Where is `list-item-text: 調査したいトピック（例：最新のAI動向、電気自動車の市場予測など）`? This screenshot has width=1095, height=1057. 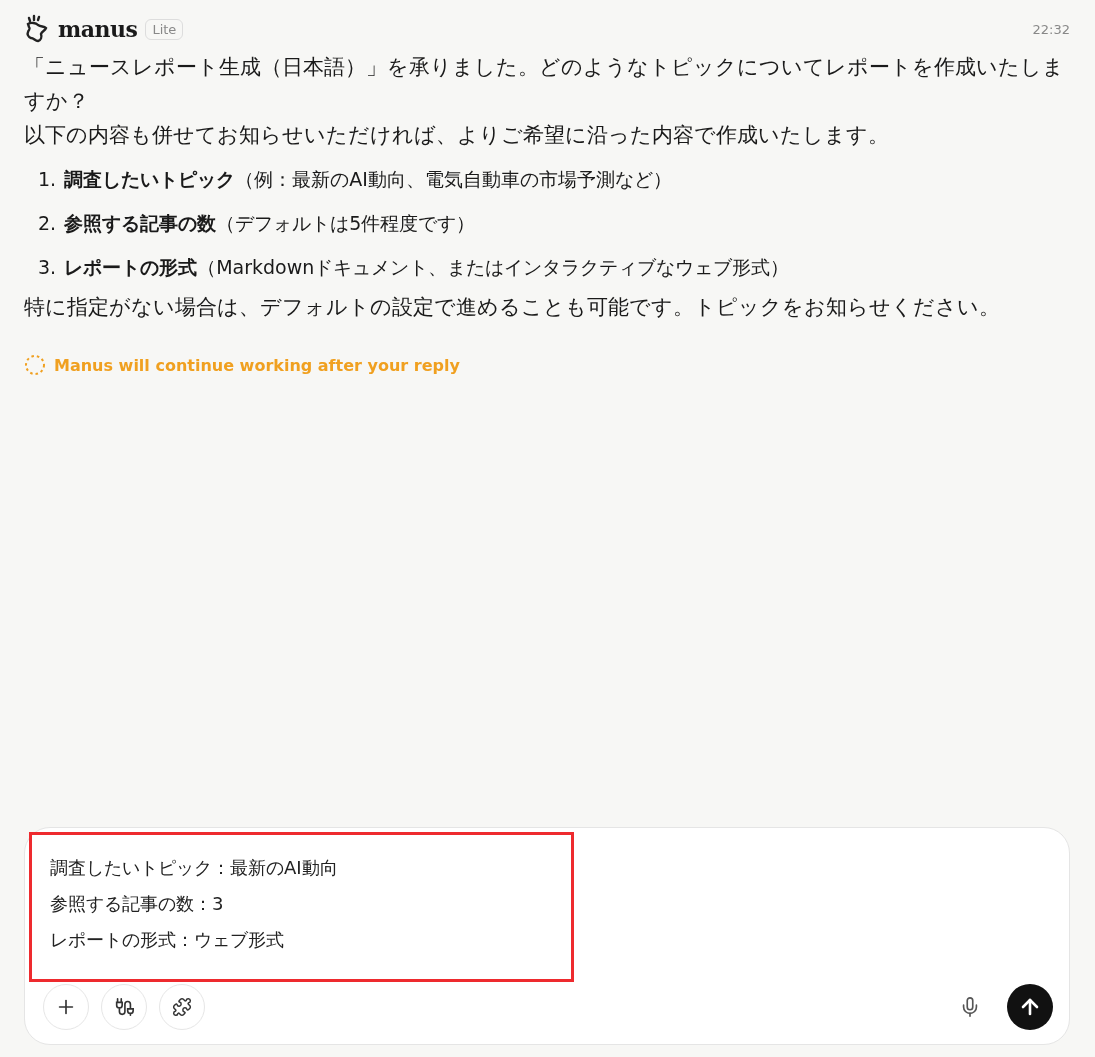
list-item-text: 調査したいトピック（例：最新のAI動向、電気自動車の市場予測など） is located at coordinates (368, 179).